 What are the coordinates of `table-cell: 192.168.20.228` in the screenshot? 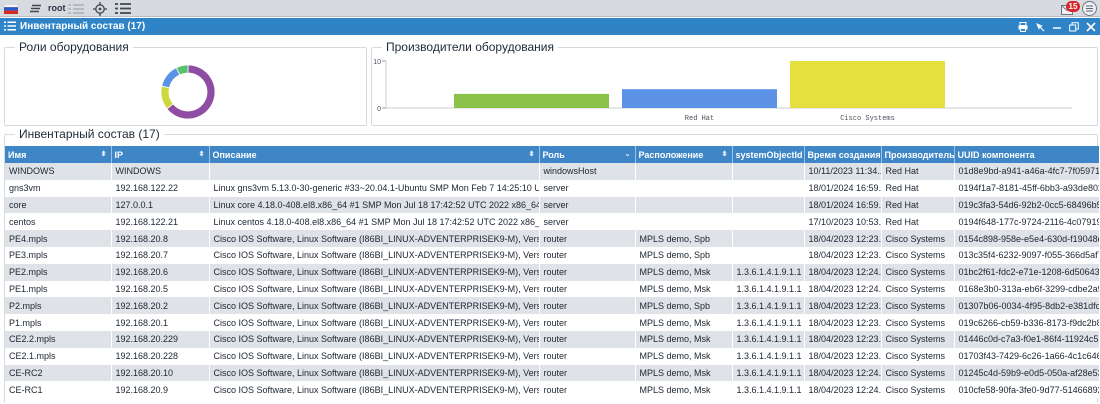 It's located at (160, 356).